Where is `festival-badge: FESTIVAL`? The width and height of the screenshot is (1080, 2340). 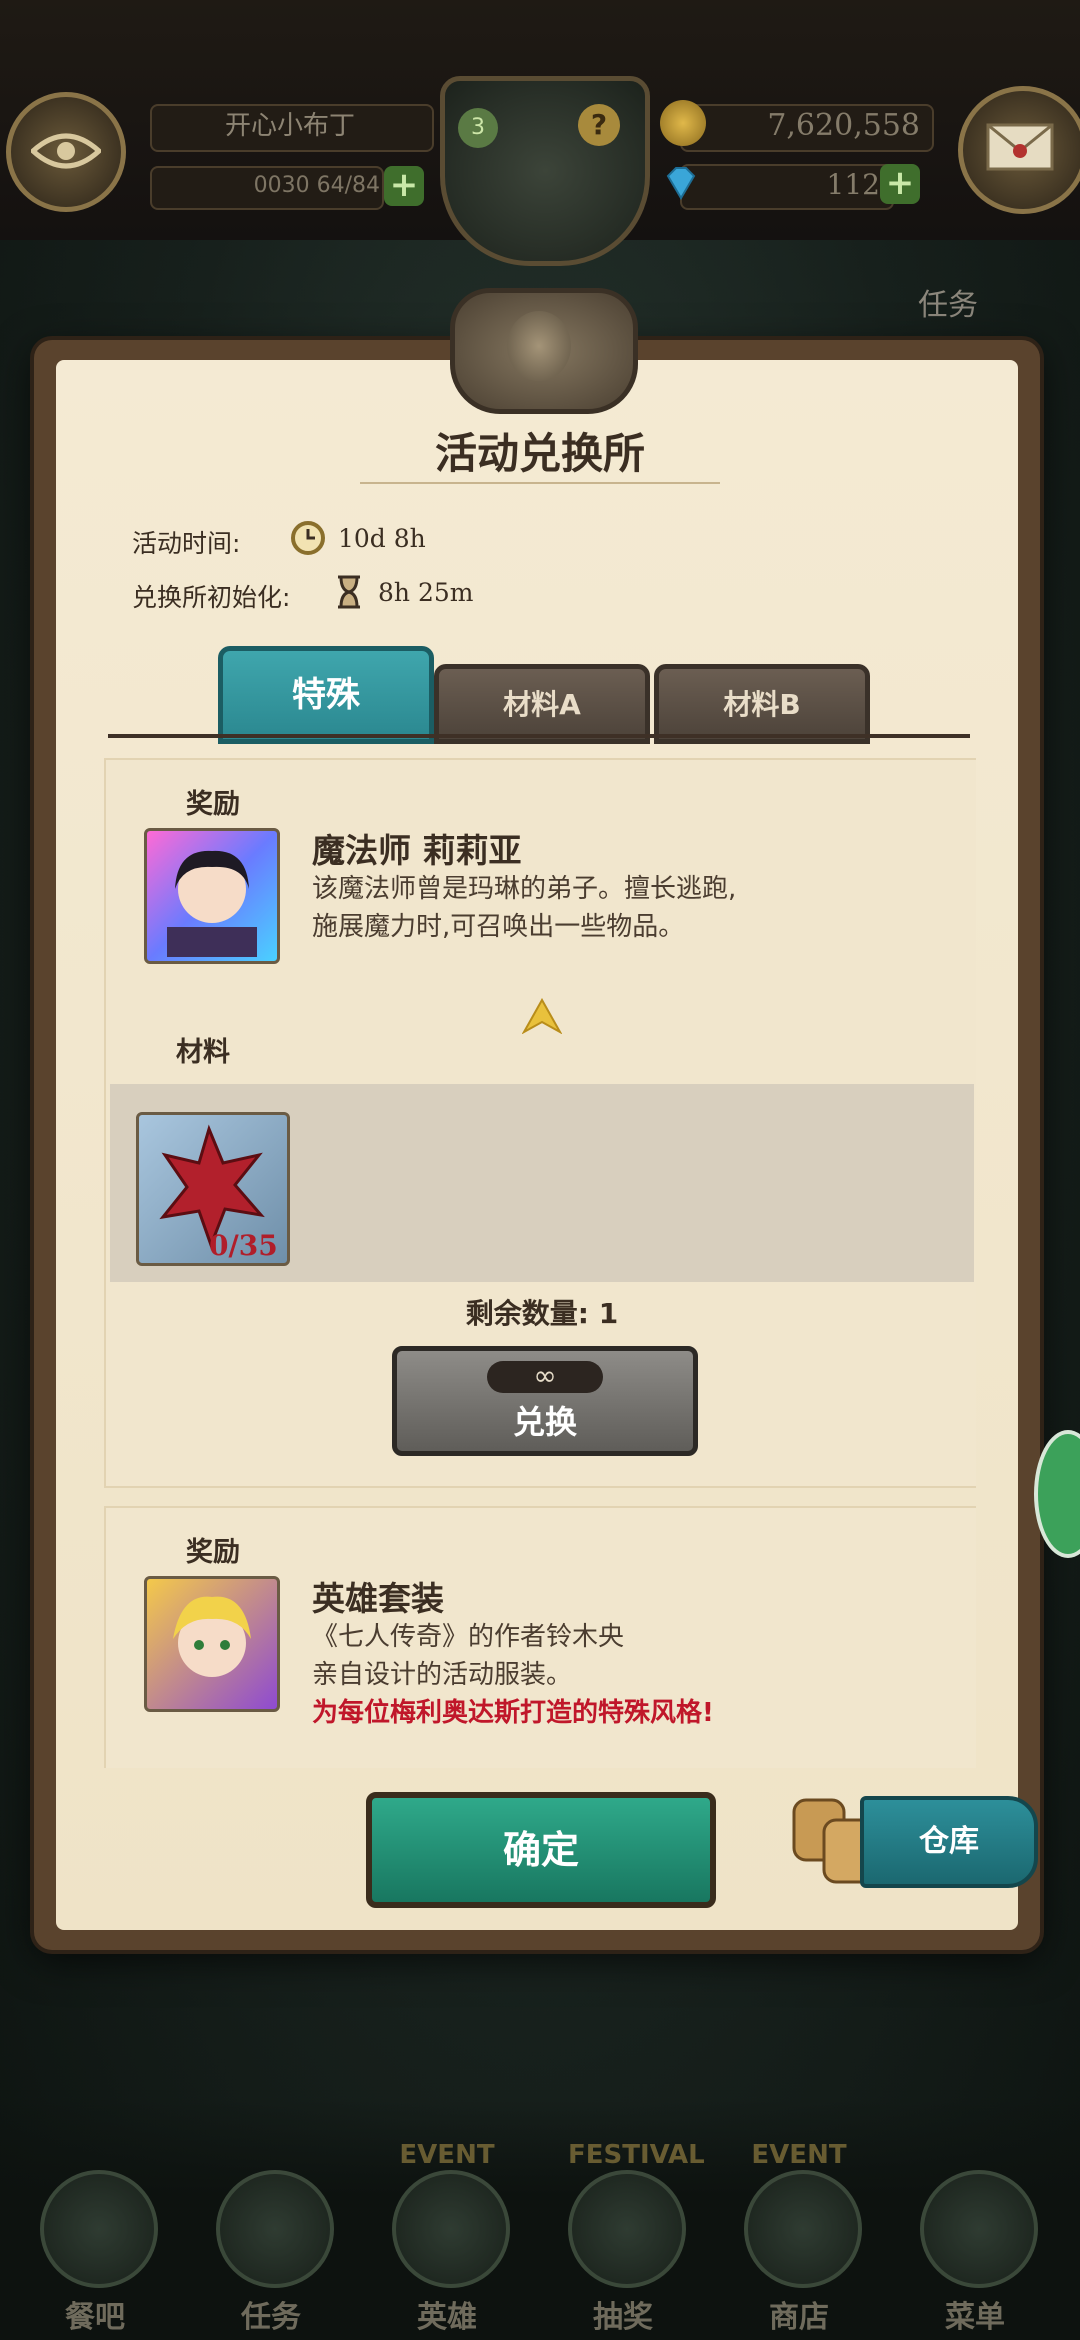 festival-badge: FESTIVAL is located at coordinates (636, 2155).